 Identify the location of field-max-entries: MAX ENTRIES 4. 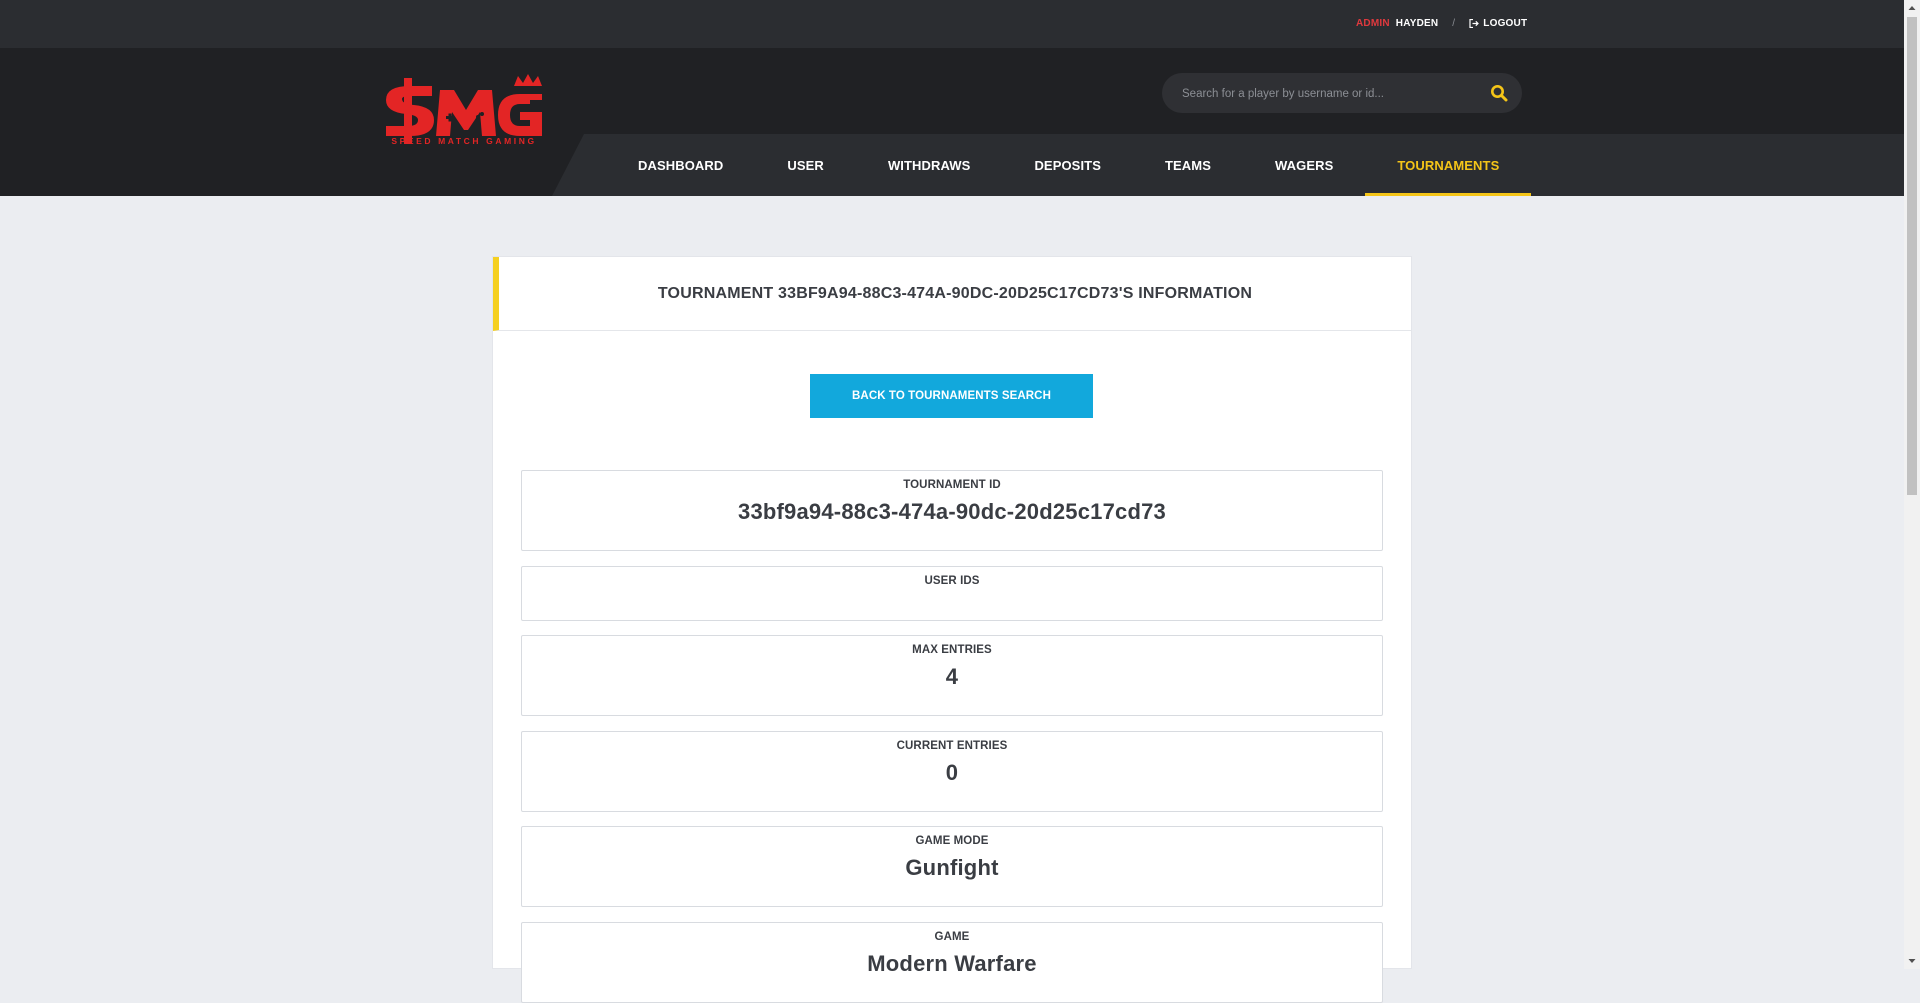
(952, 675).